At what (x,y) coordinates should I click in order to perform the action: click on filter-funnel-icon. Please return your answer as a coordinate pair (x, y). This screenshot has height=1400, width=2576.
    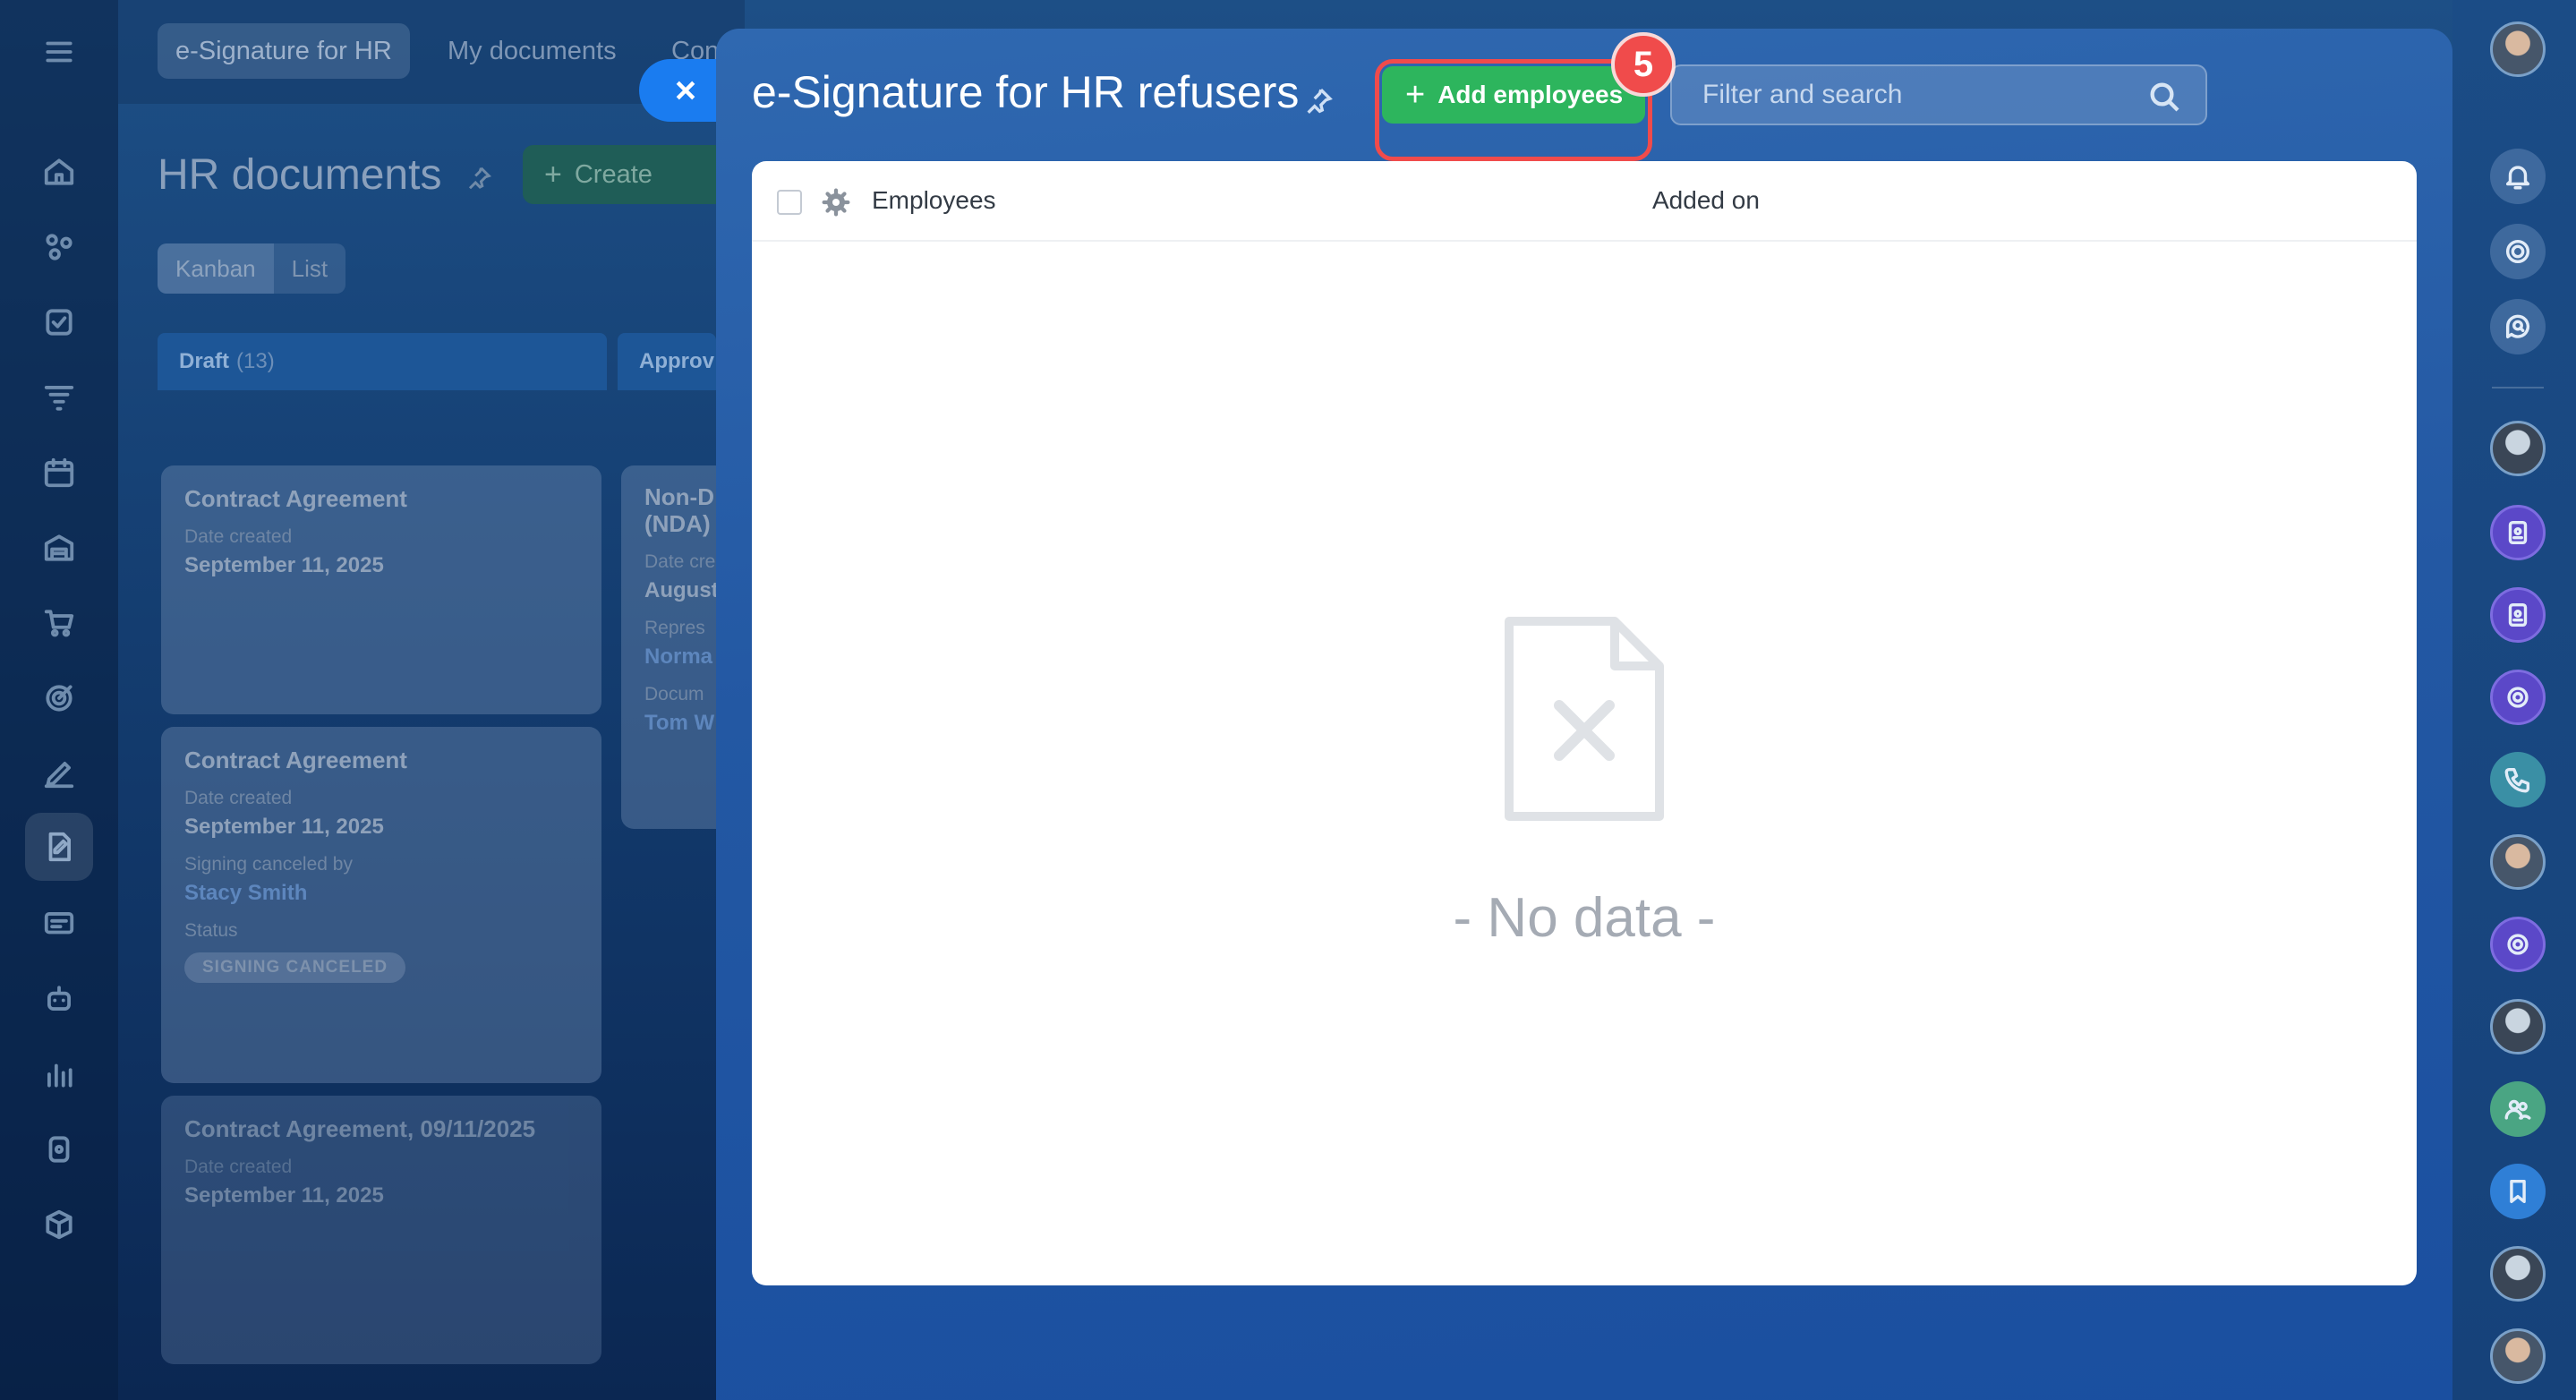
    Looking at the image, I should click on (59, 397).